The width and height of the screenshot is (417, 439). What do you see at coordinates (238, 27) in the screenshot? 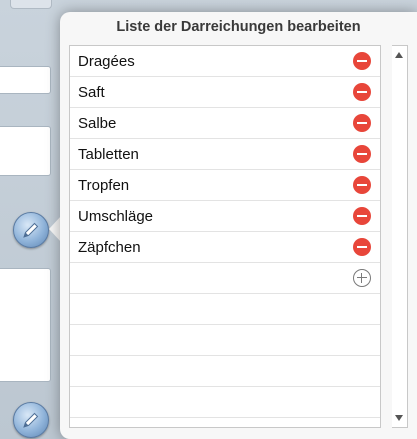
I see `popover-title: Liste der Darreichungen bearbeiten` at bounding box center [238, 27].